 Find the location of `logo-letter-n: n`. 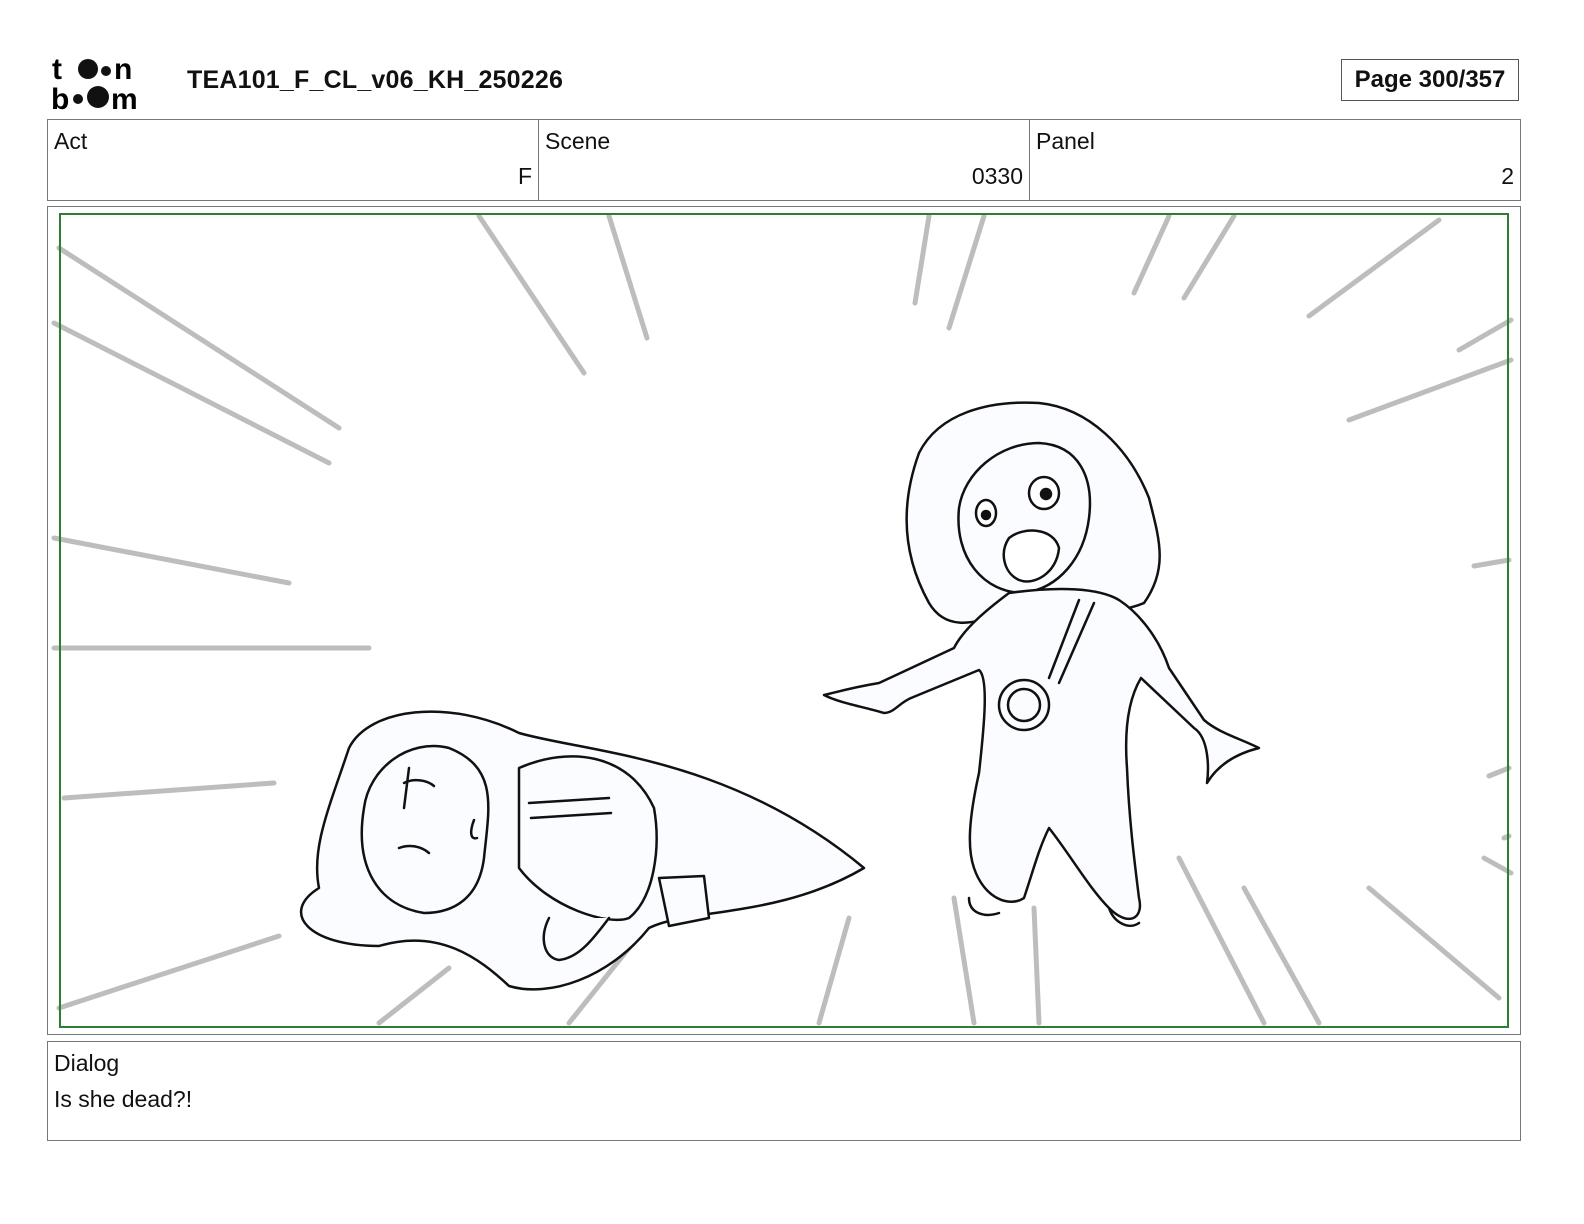

logo-letter-n: n is located at coordinates (123, 69).